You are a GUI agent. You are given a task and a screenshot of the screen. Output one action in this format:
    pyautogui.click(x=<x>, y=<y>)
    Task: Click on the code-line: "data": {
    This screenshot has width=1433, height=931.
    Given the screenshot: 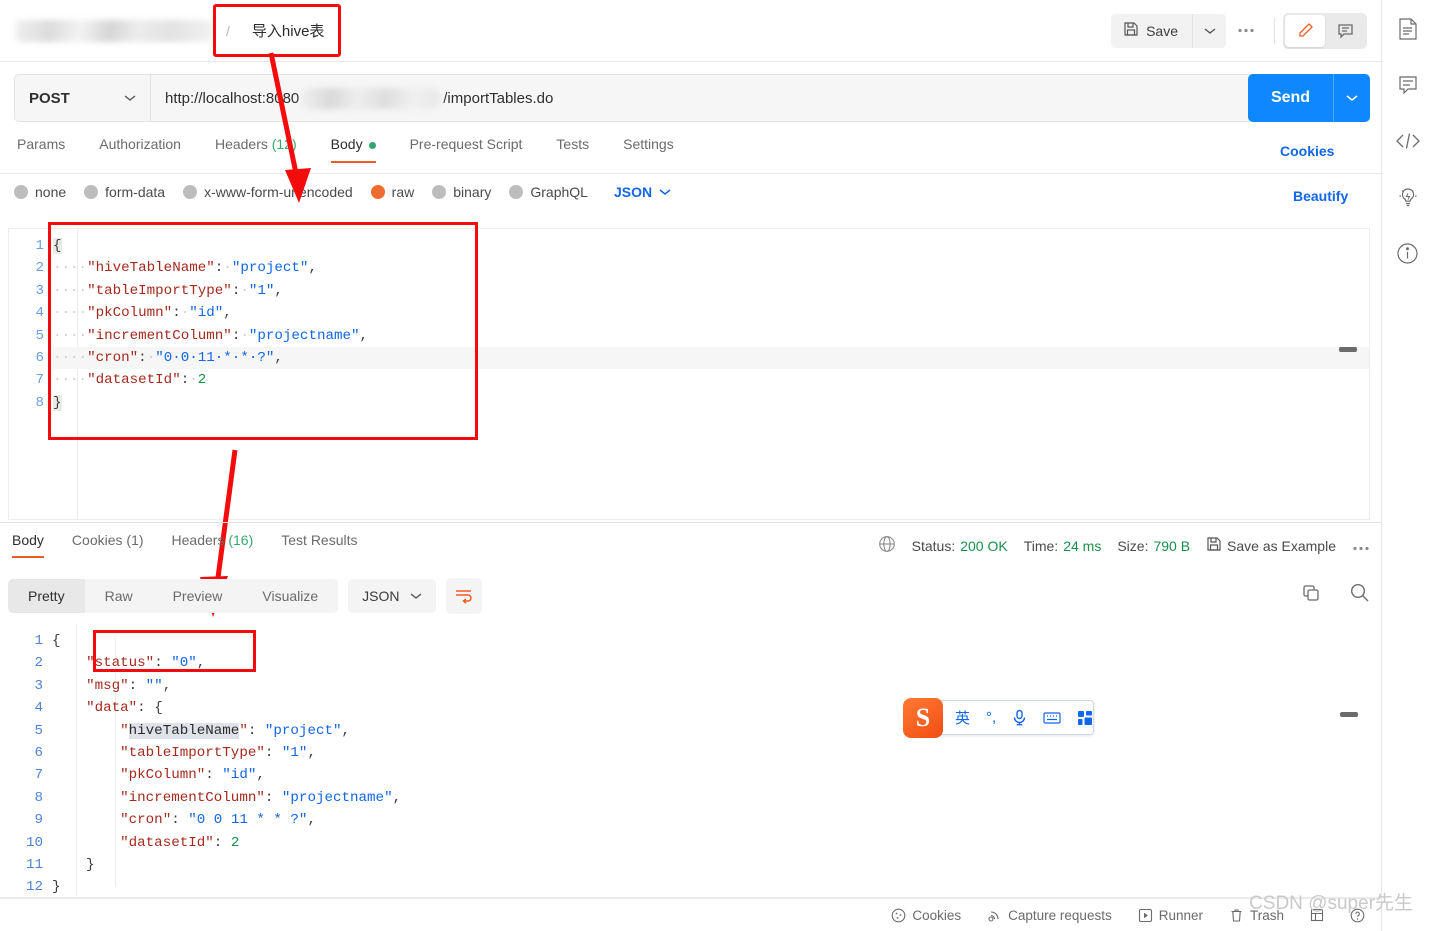 What is the action you would take?
    pyautogui.click(x=711, y=708)
    